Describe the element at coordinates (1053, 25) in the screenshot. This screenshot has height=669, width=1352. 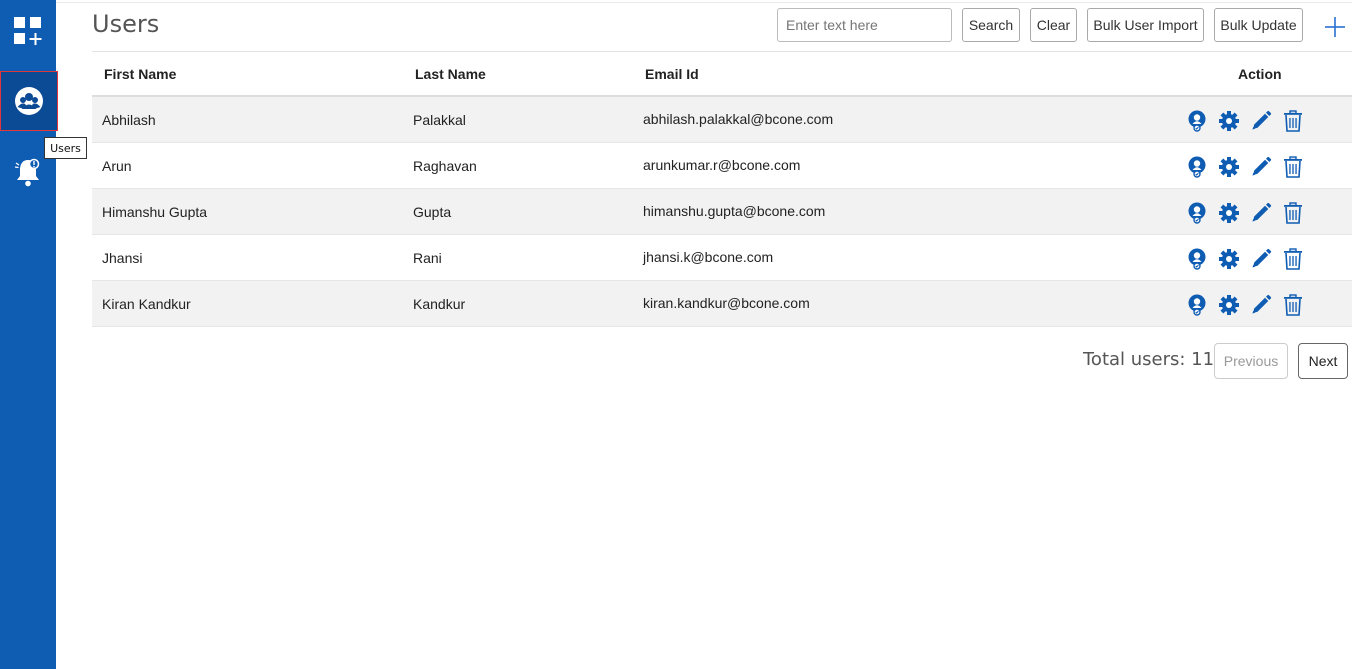
I see `clear-button: Clear` at that location.